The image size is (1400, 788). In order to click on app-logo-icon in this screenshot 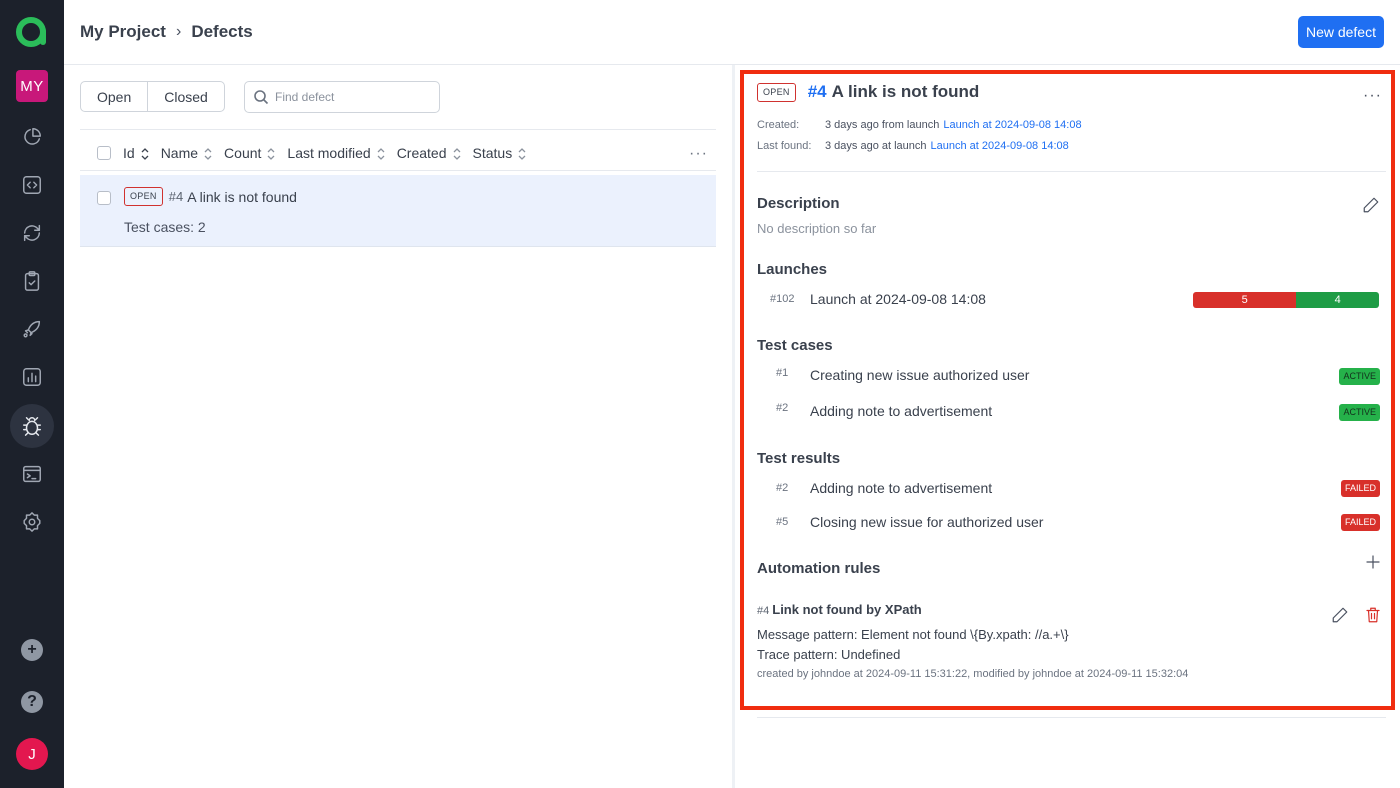, I will do `click(32, 32)`.